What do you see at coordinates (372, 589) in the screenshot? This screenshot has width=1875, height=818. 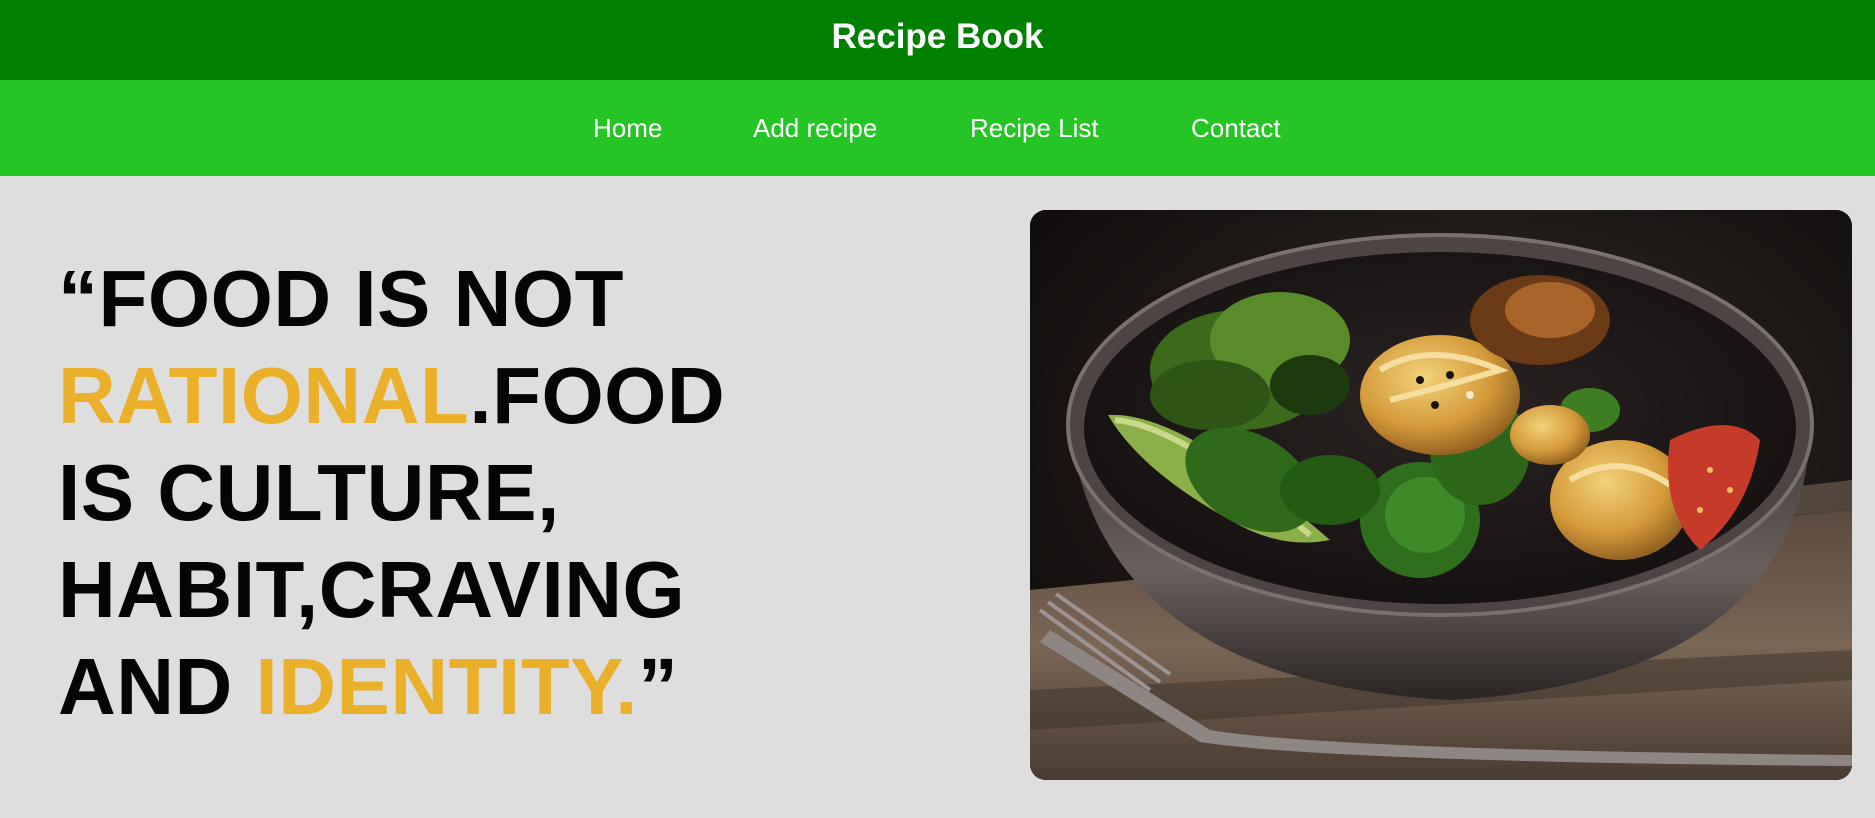 I see `quote-line-4: HABIT,CRAVING` at bounding box center [372, 589].